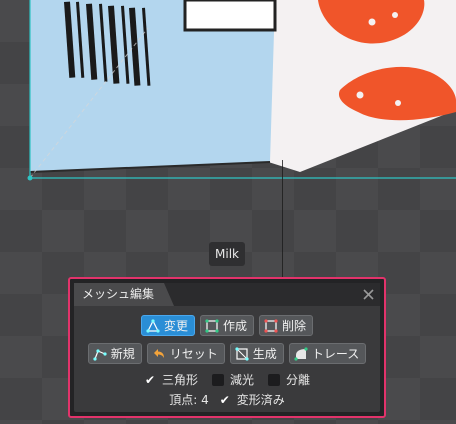 The width and height of the screenshot is (456, 424). Describe the element at coordinates (175, 326) in the screenshot. I see `edit-mesh-label: 変更` at that location.